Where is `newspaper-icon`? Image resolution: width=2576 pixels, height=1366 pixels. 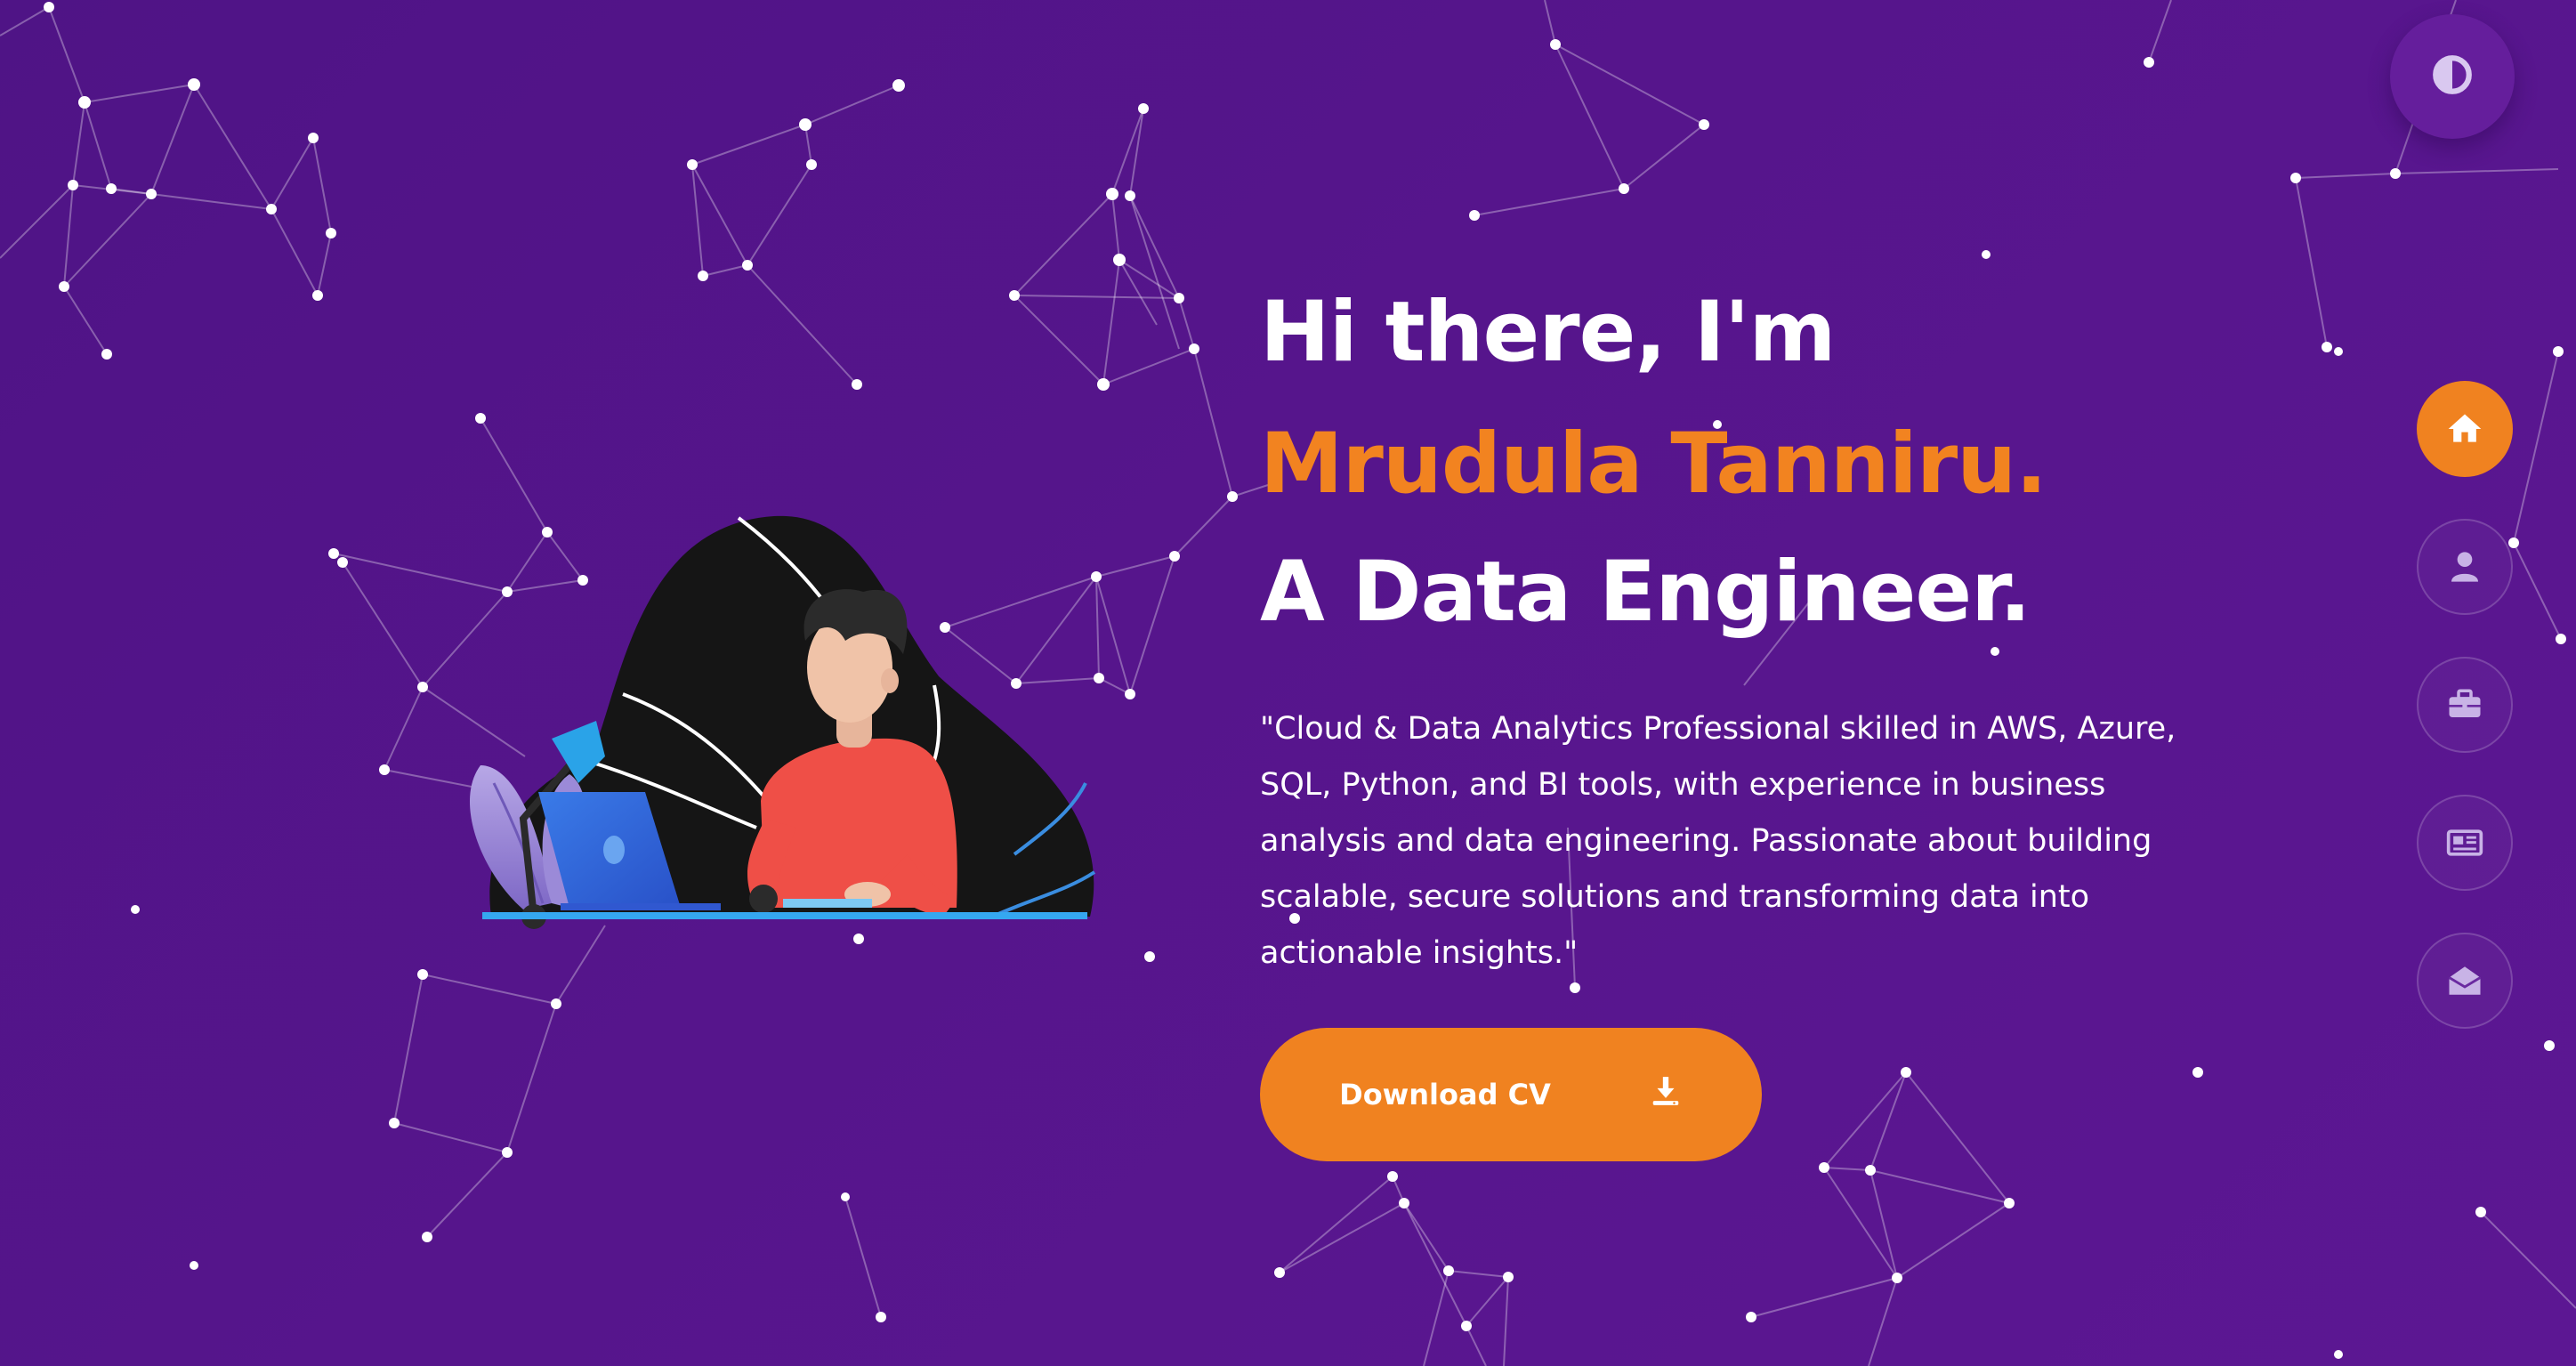
newspaper-icon is located at coordinates (2464, 843).